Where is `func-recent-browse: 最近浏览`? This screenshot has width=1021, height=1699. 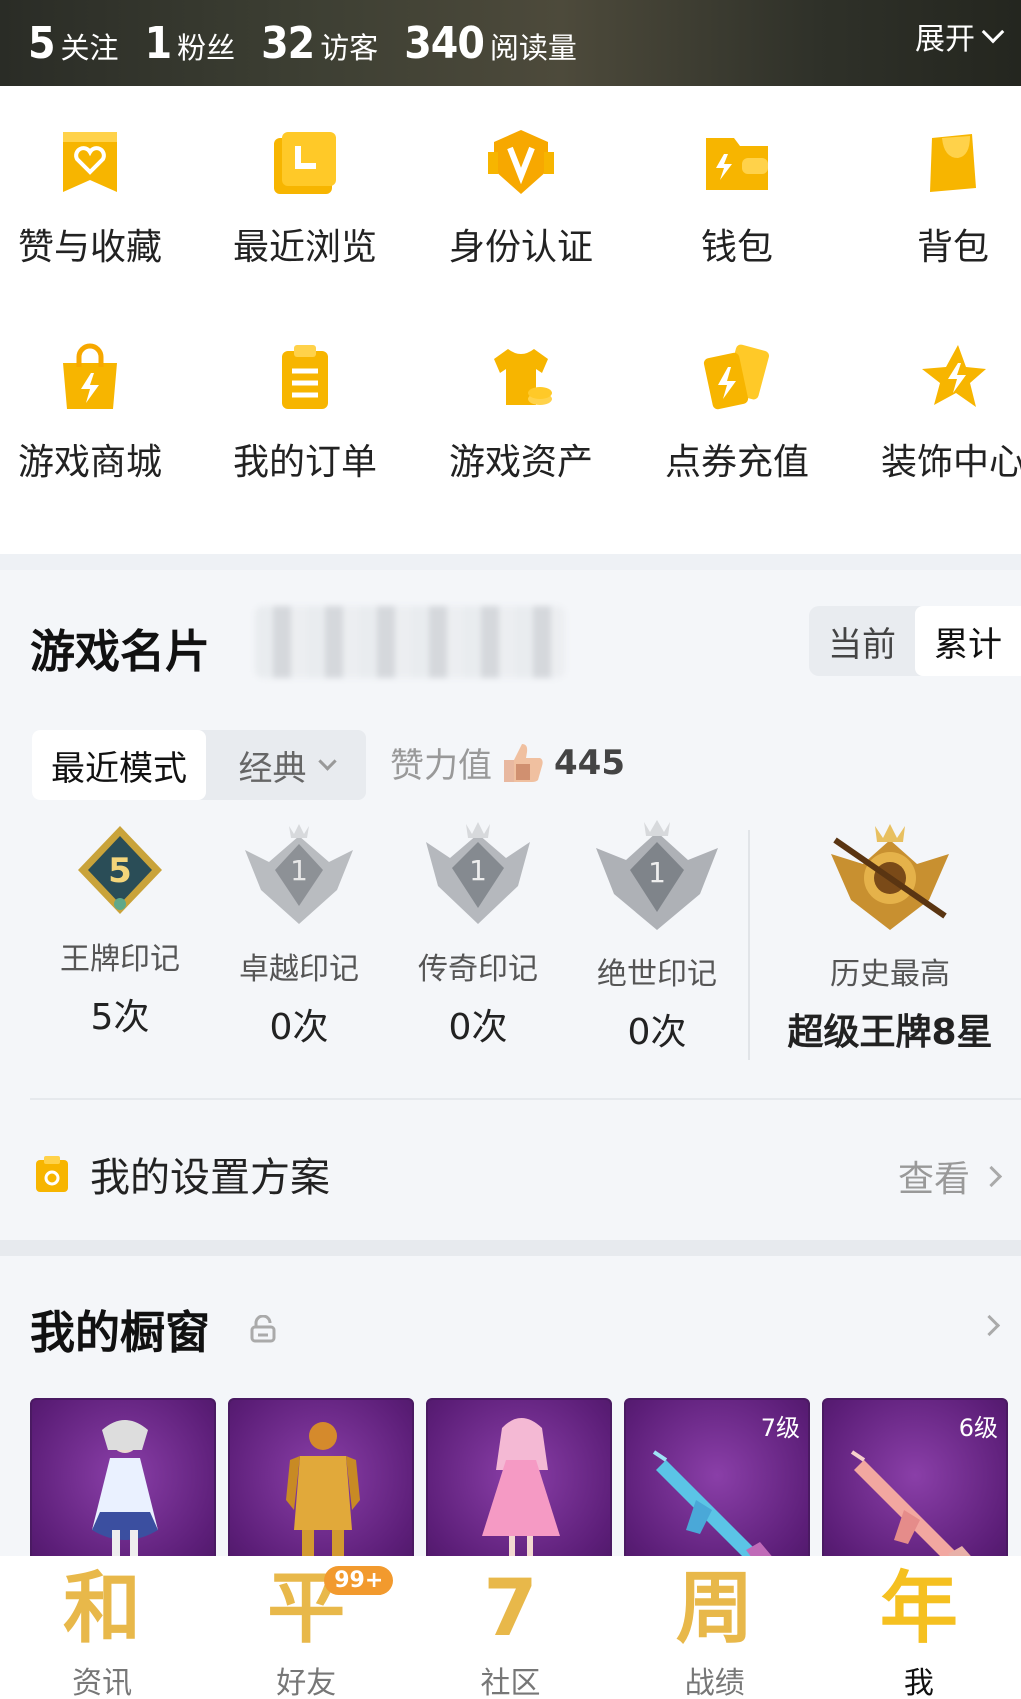 func-recent-browse: 最近浏览 is located at coordinates (305, 199).